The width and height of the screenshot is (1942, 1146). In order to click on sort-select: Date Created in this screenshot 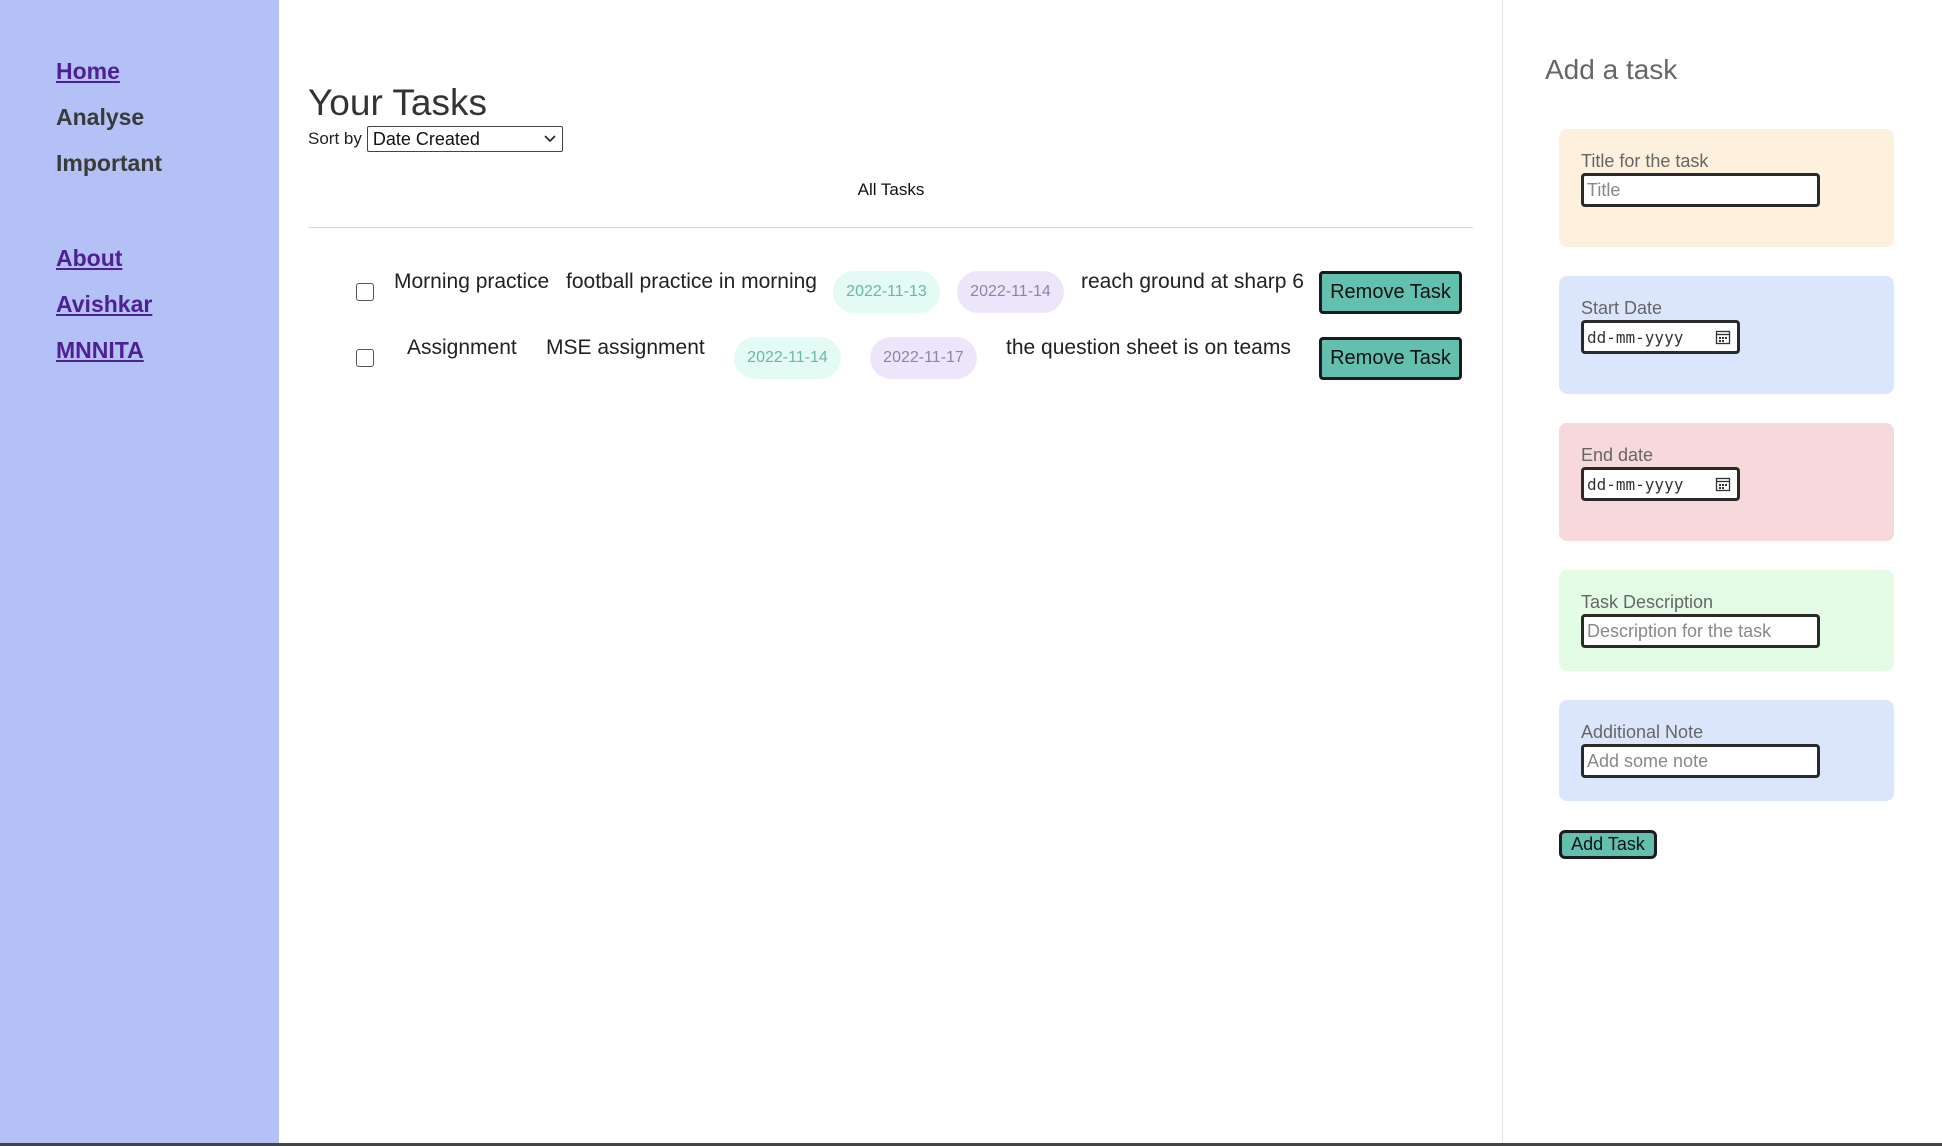, I will do `click(464, 139)`.